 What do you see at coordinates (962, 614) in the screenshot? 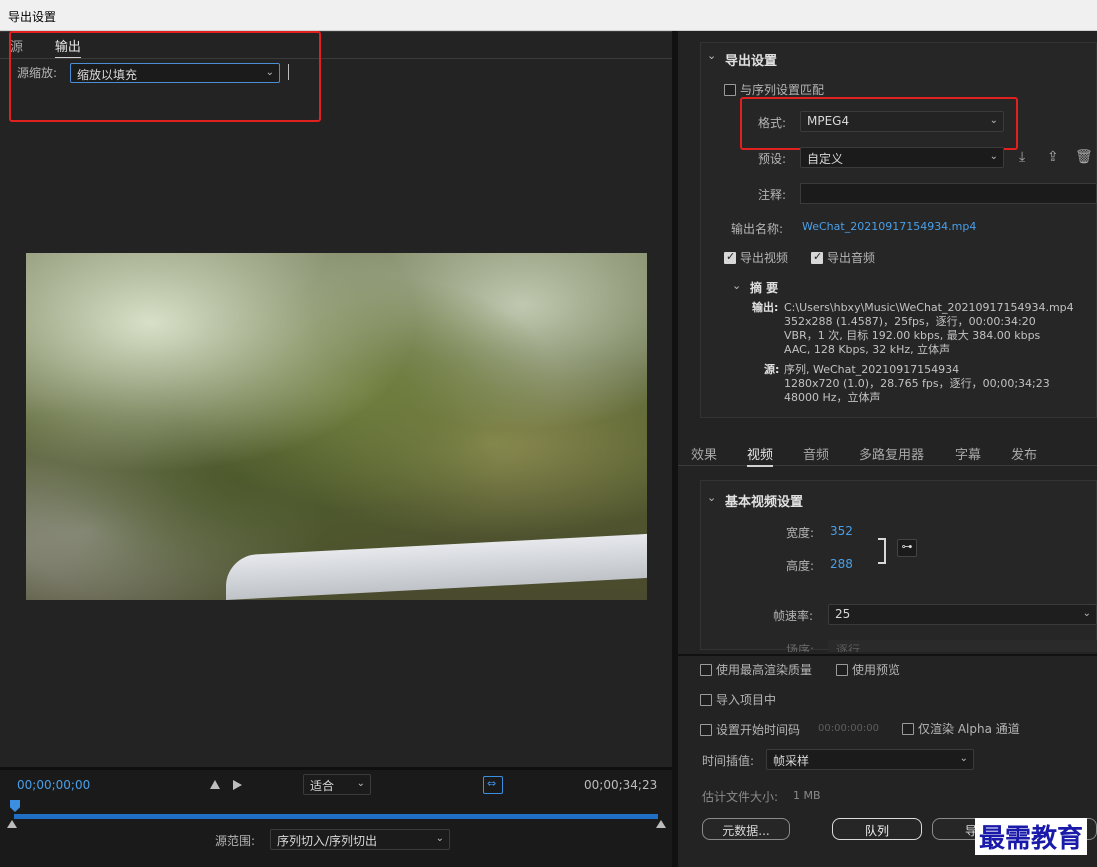
I see `framerate-select: 25 ⌄` at bounding box center [962, 614].